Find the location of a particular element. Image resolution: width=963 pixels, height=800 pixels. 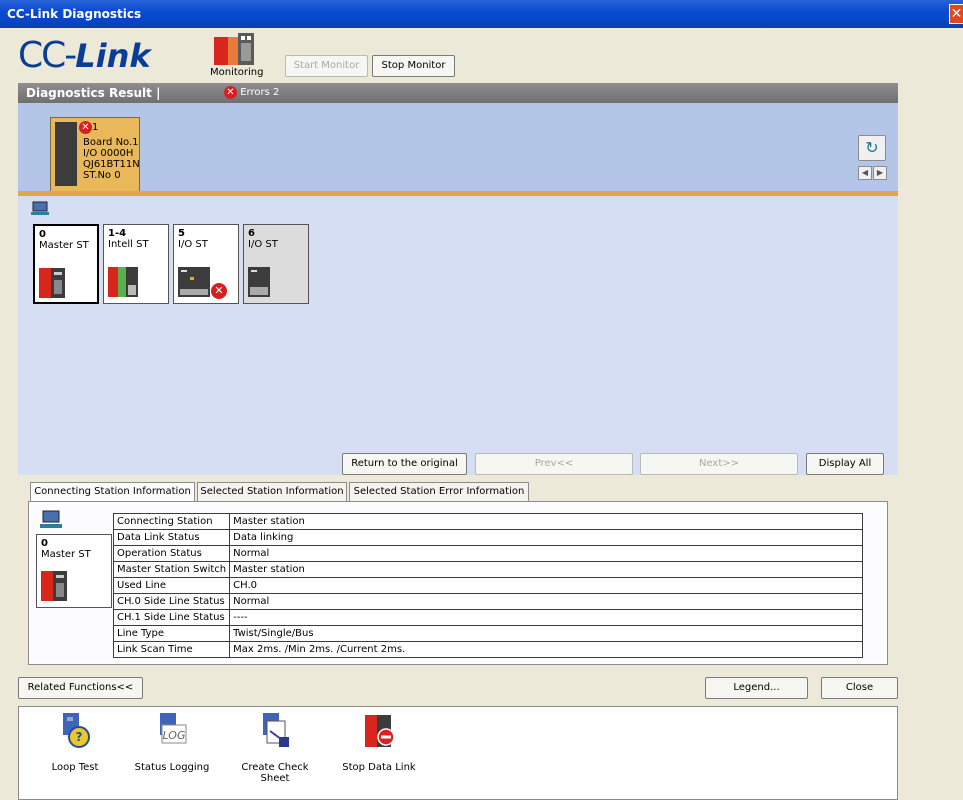

close-button: Close is located at coordinates (859, 688).